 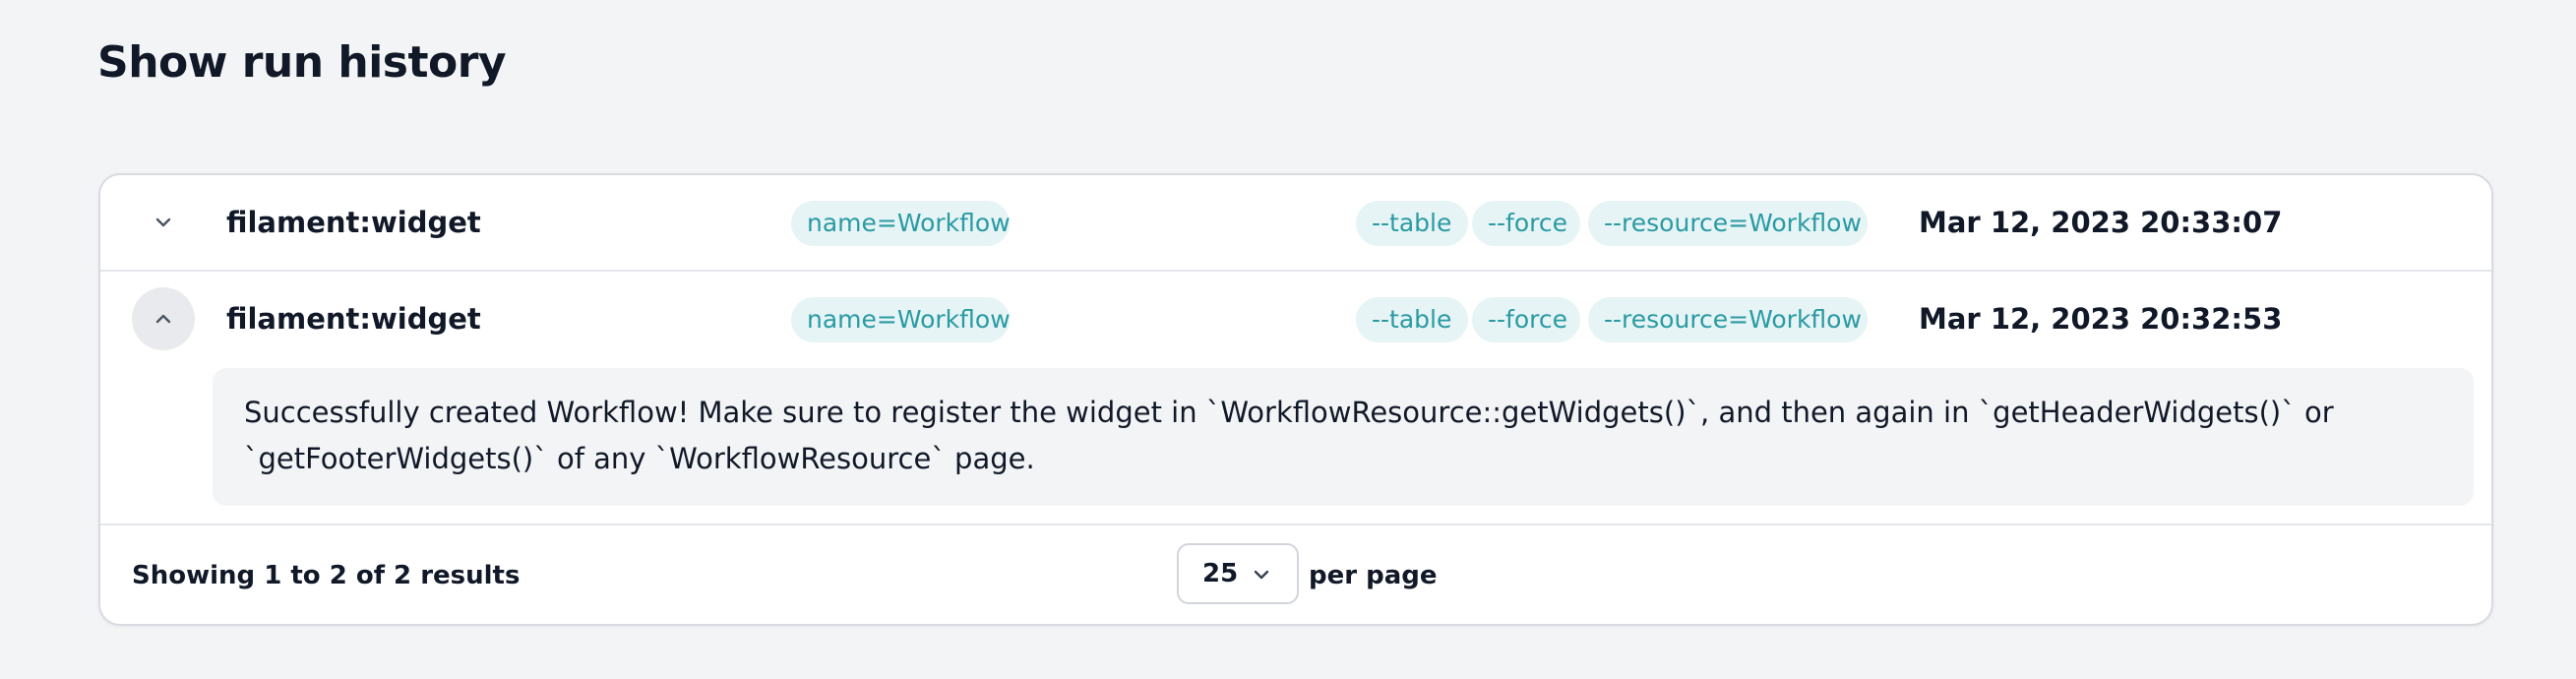 I want to click on results-summary: Showing 1 to 2 of 2 results, so click(x=326, y=575).